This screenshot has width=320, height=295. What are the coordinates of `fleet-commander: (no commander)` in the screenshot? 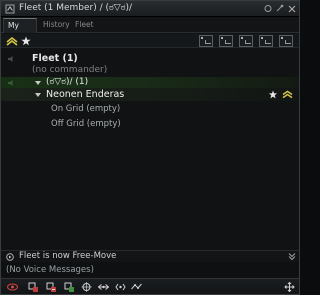 It's located at (70, 70).